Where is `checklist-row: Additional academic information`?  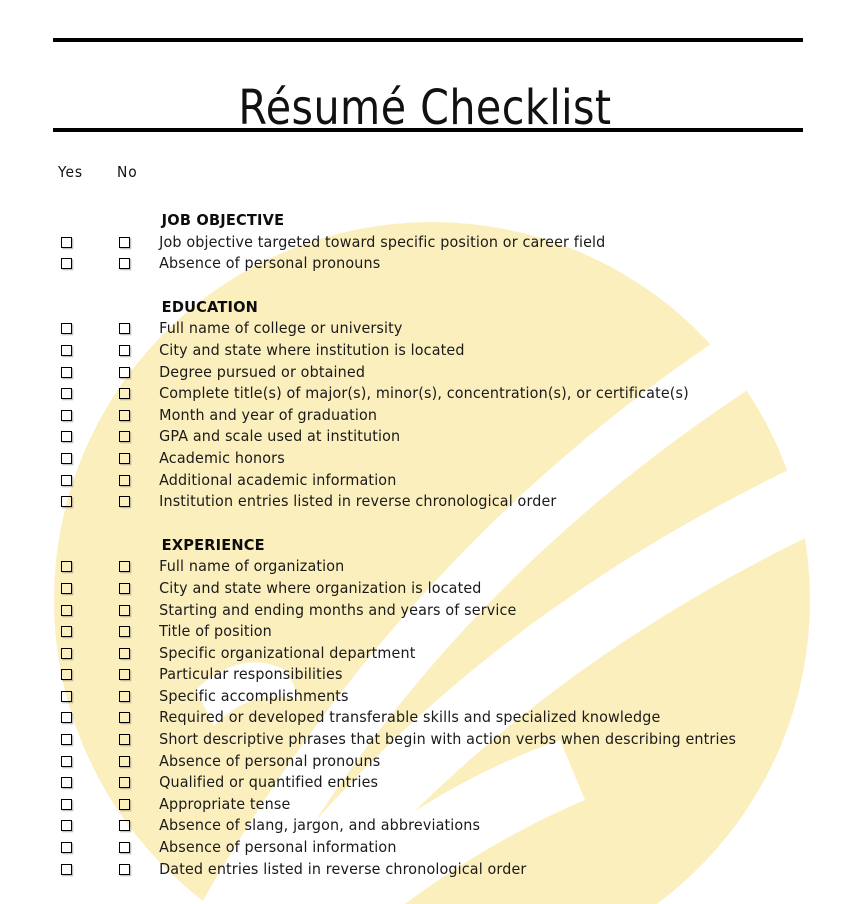 checklist-row: Additional academic information is located at coordinates (425, 481).